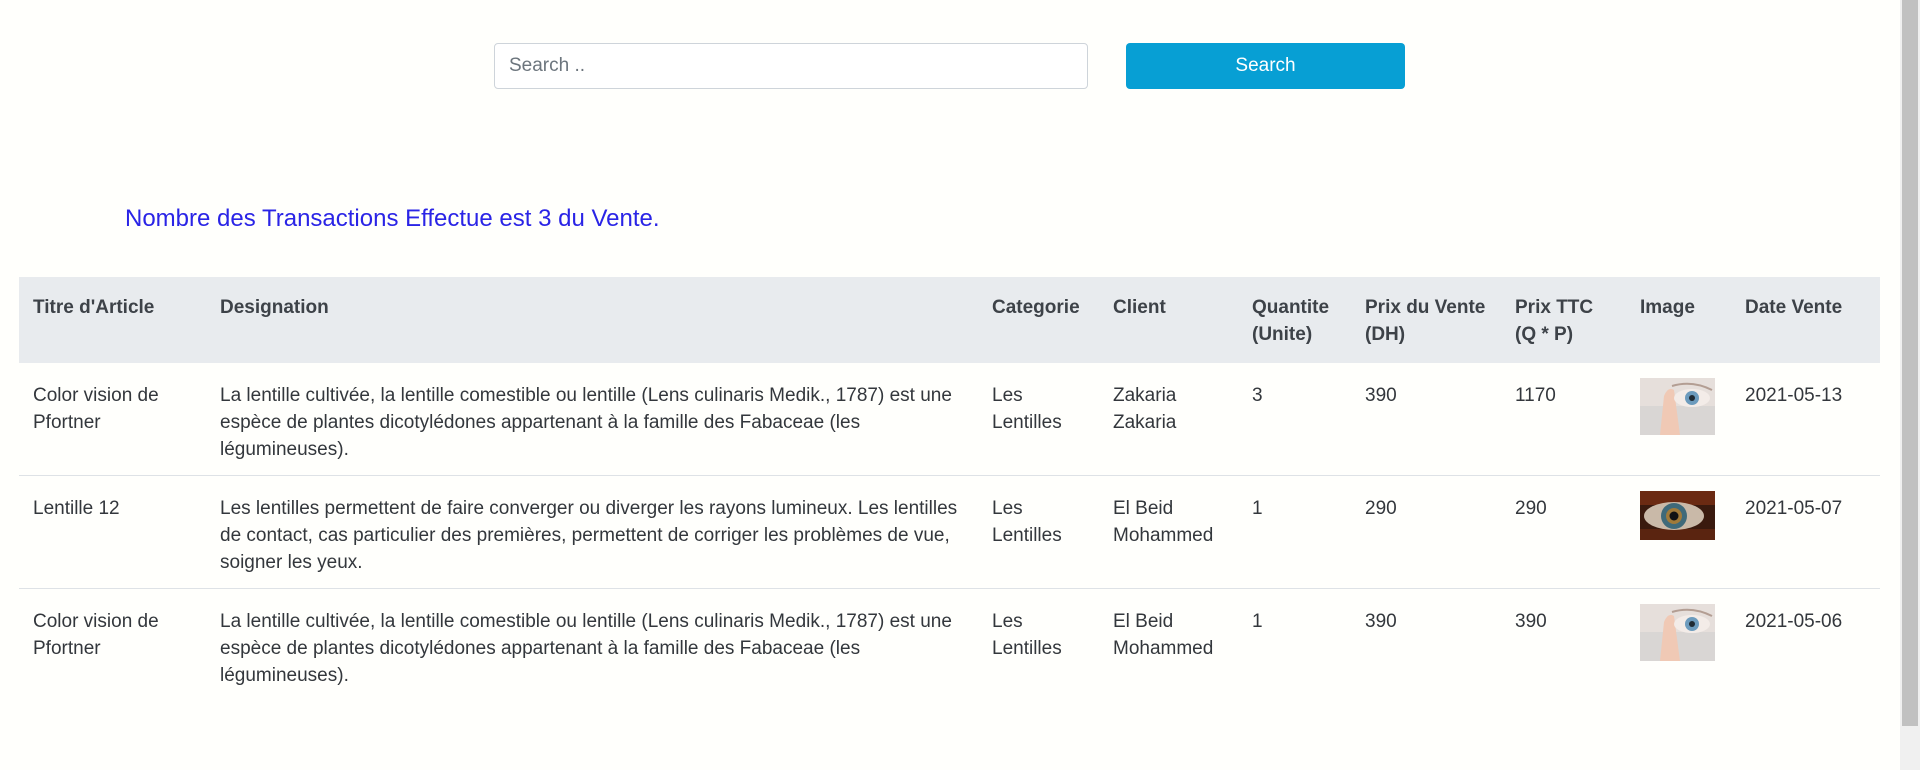 The width and height of the screenshot is (1920, 770). I want to click on cell-quantite: 3, so click(1257, 395).